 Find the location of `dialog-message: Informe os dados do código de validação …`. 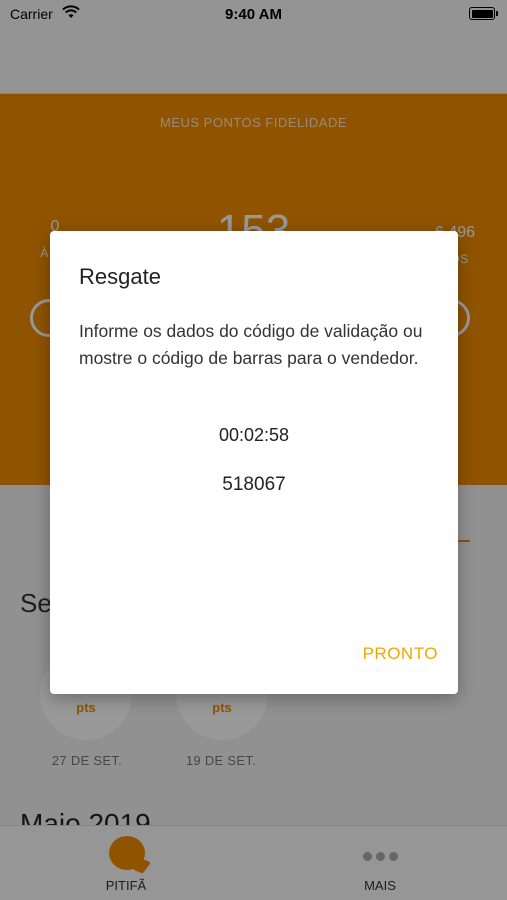

dialog-message: Informe os dados do código de validação … is located at coordinates (251, 344).